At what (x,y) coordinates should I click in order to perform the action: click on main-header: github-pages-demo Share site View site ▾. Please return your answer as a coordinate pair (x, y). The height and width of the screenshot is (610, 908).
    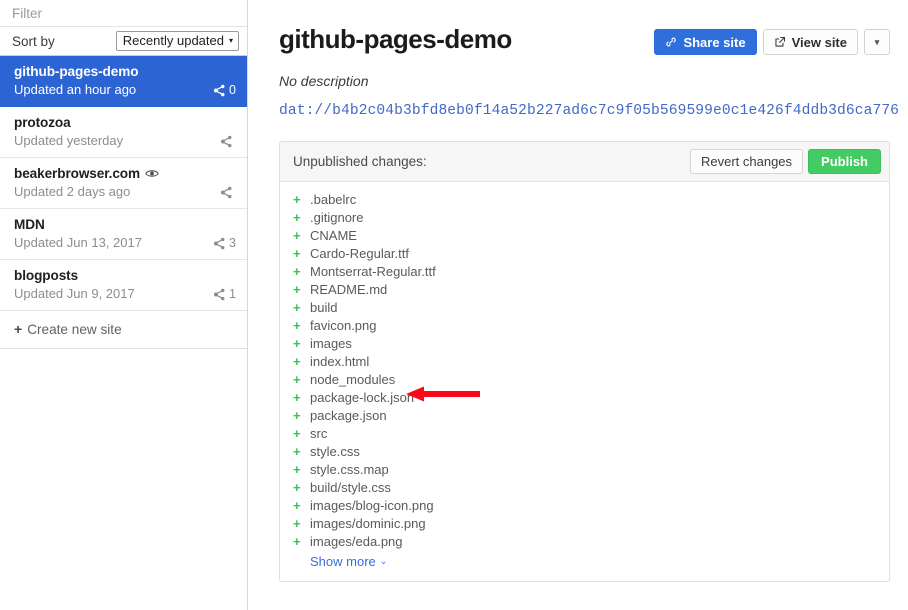
    Looking at the image, I should click on (584, 39).